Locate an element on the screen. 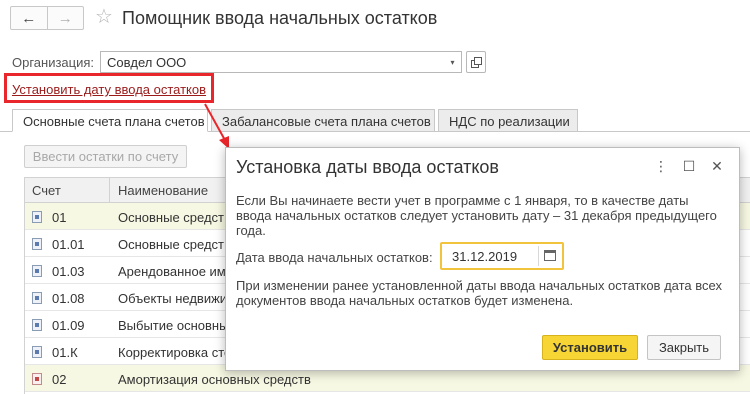  close-button: Закрыть is located at coordinates (684, 347).